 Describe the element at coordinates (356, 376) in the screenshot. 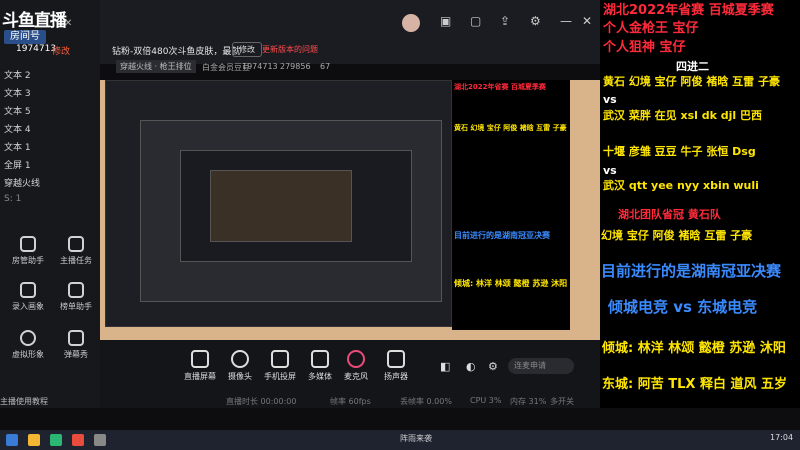

I see `bottom-label: 麦克风` at that location.